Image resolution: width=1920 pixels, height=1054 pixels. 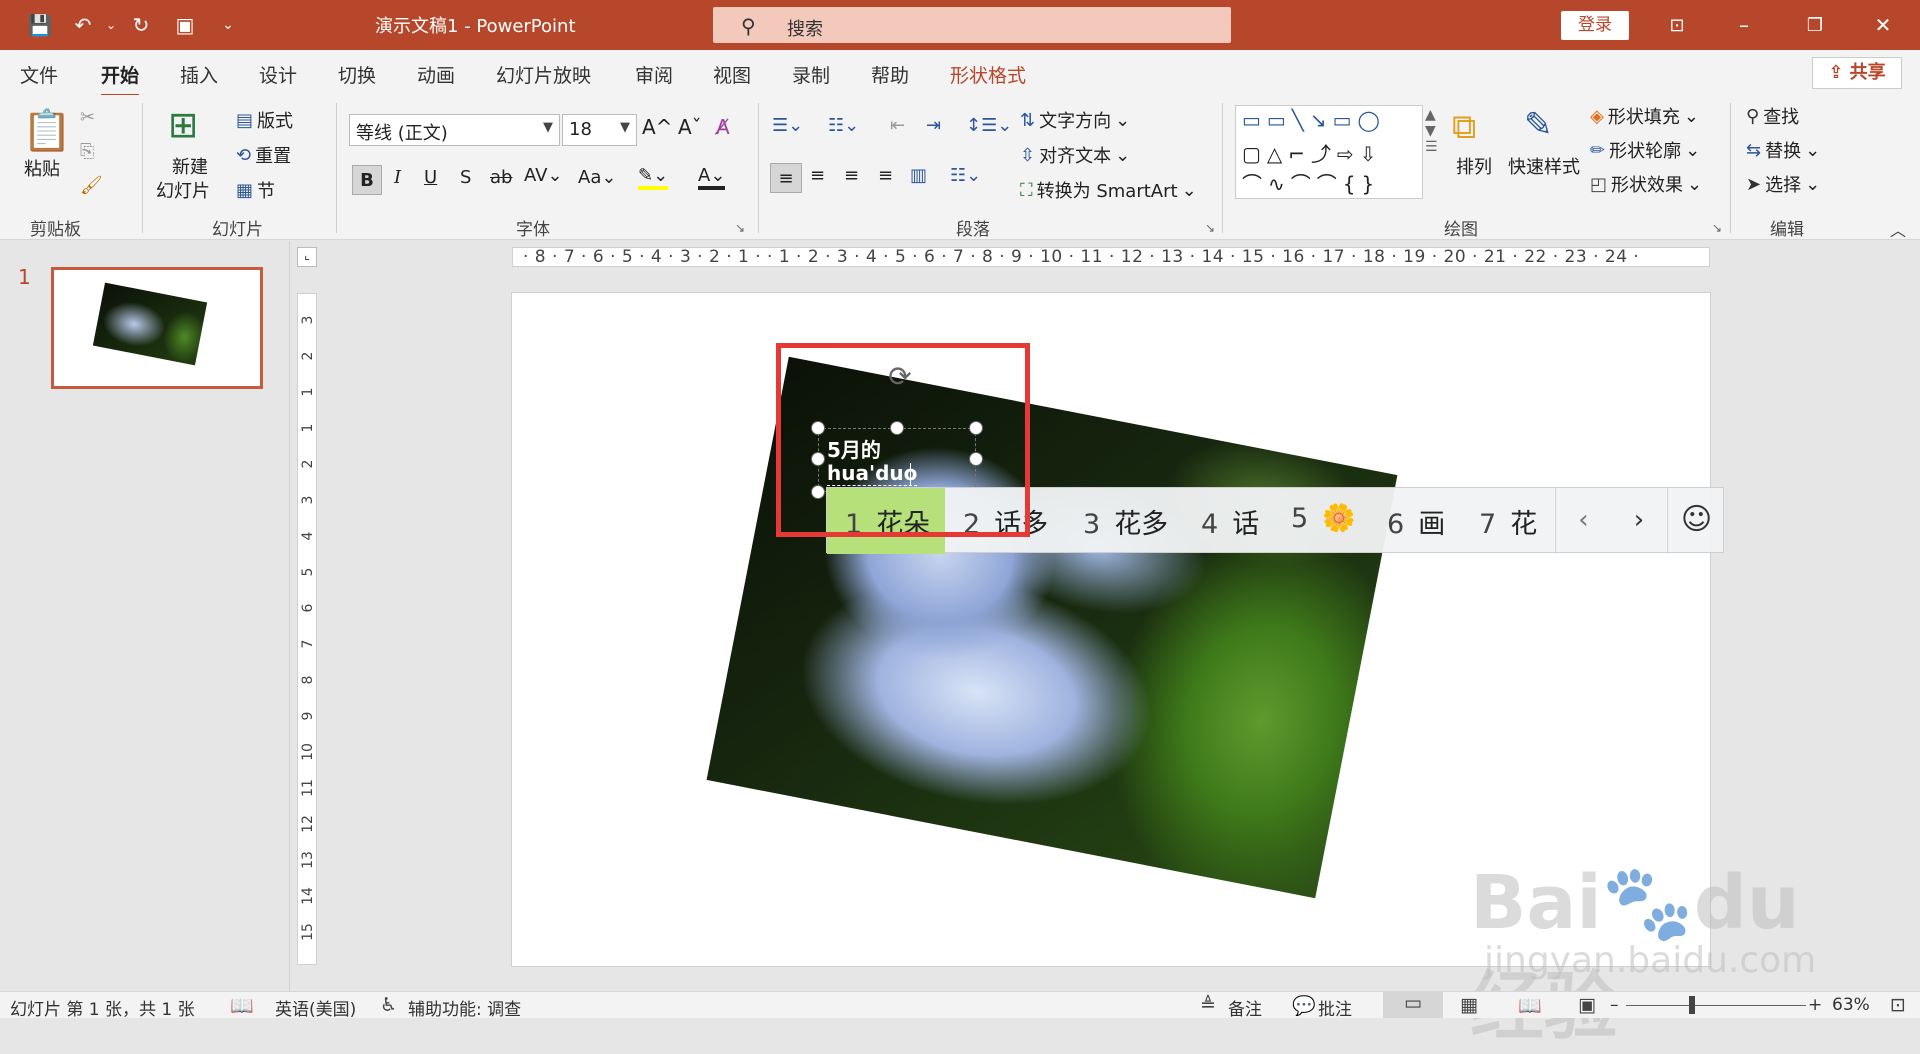 I want to click on highlight-icon: ✎⌄, so click(x=653, y=177).